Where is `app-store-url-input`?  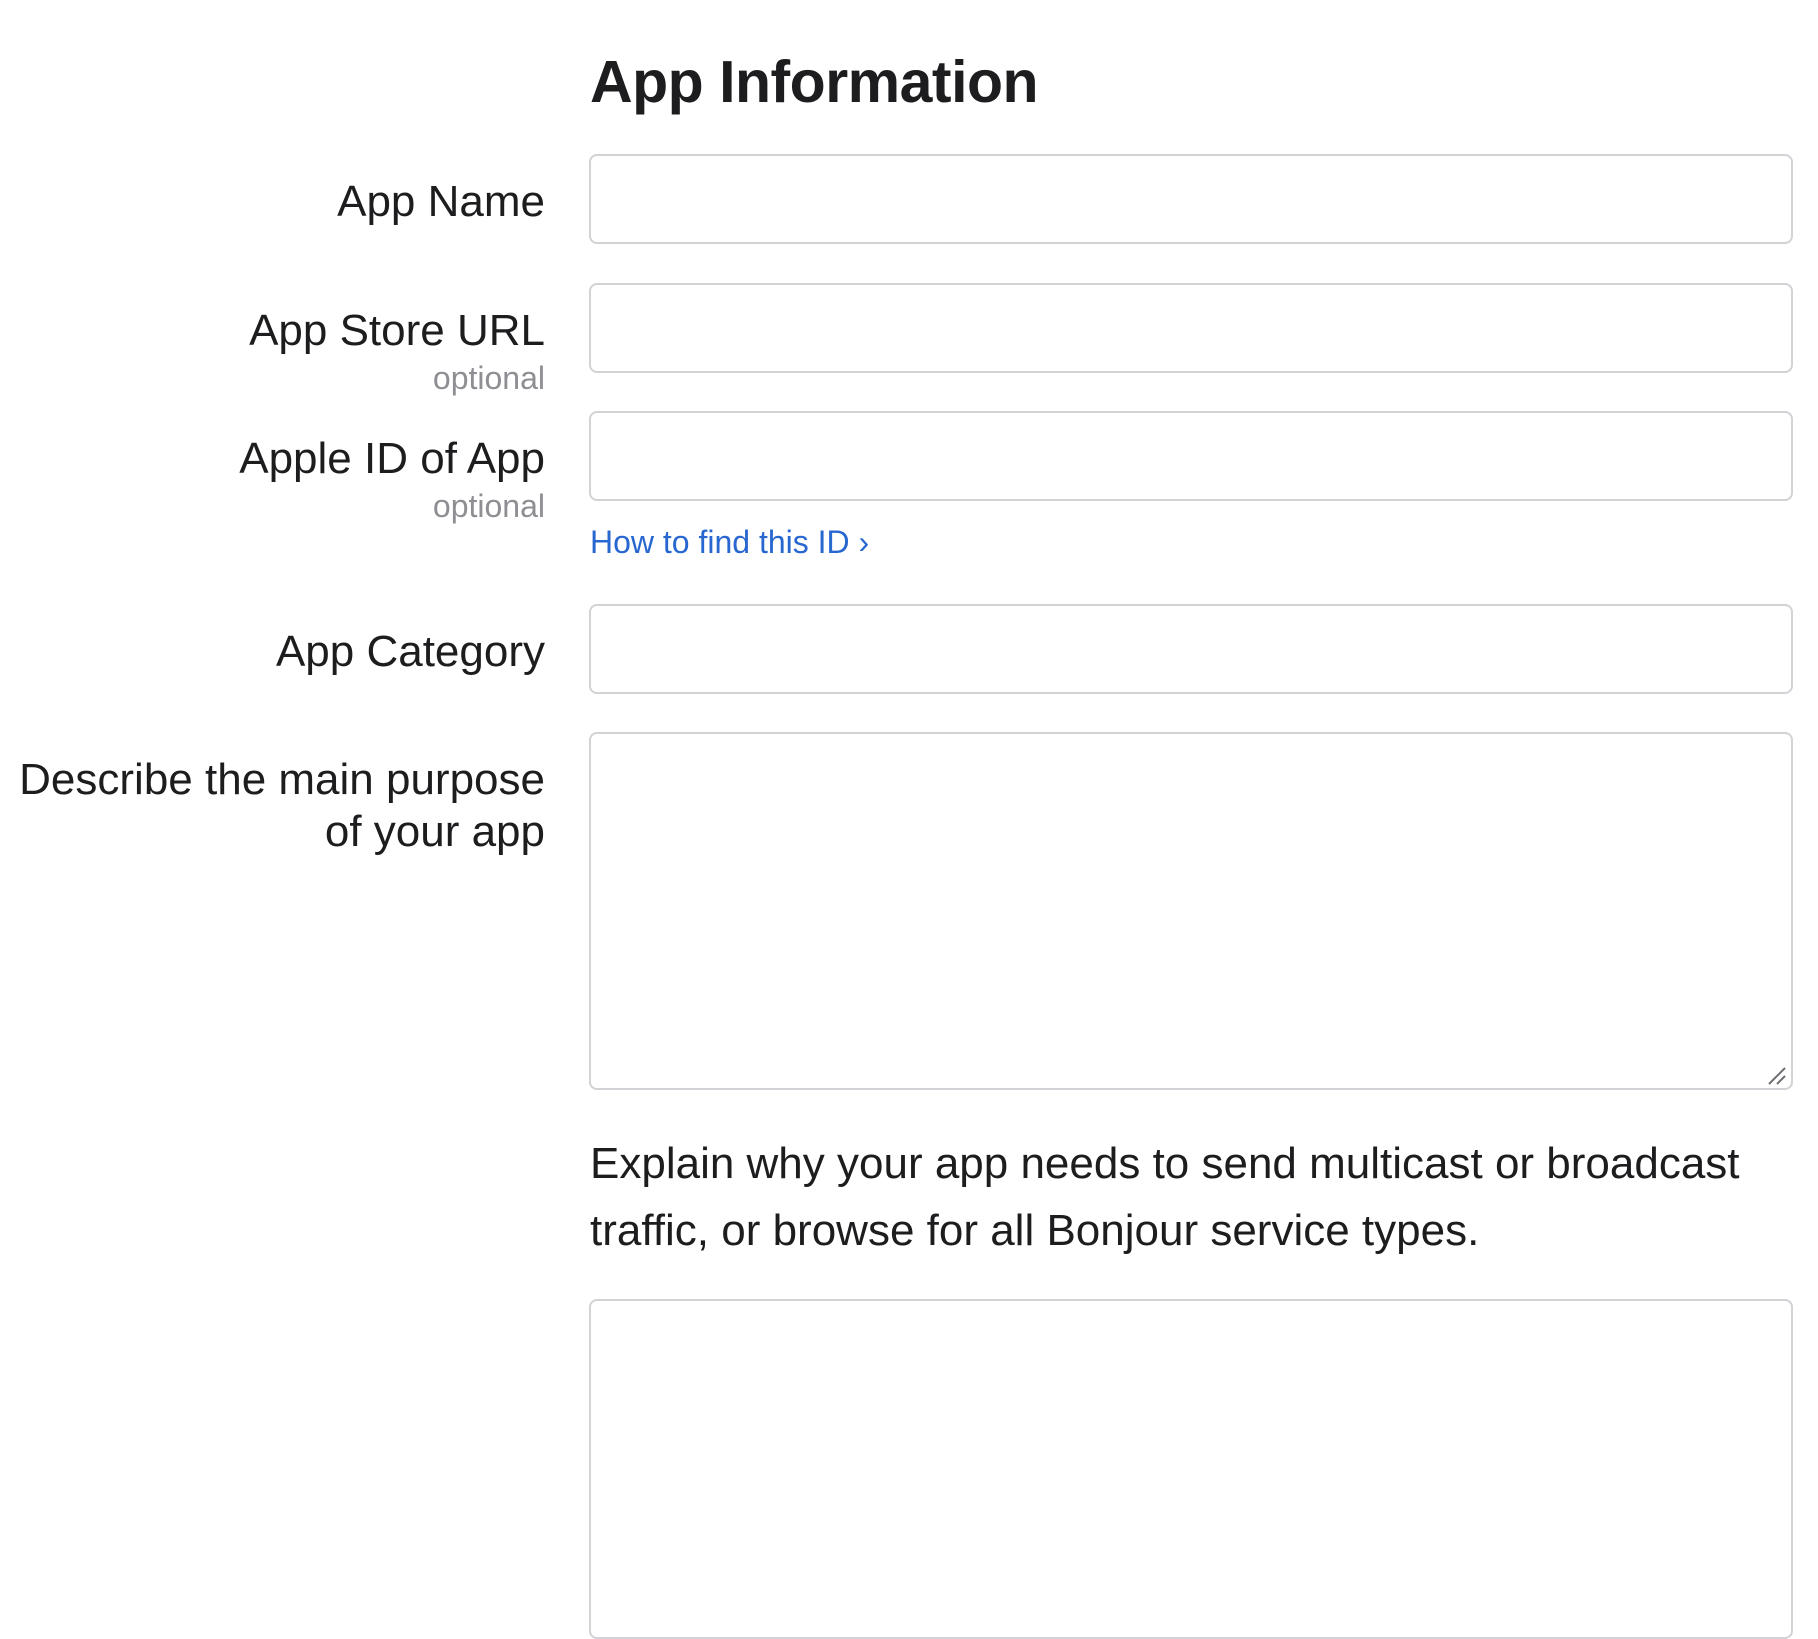 app-store-url-input is located at coordinates (1191, 328).